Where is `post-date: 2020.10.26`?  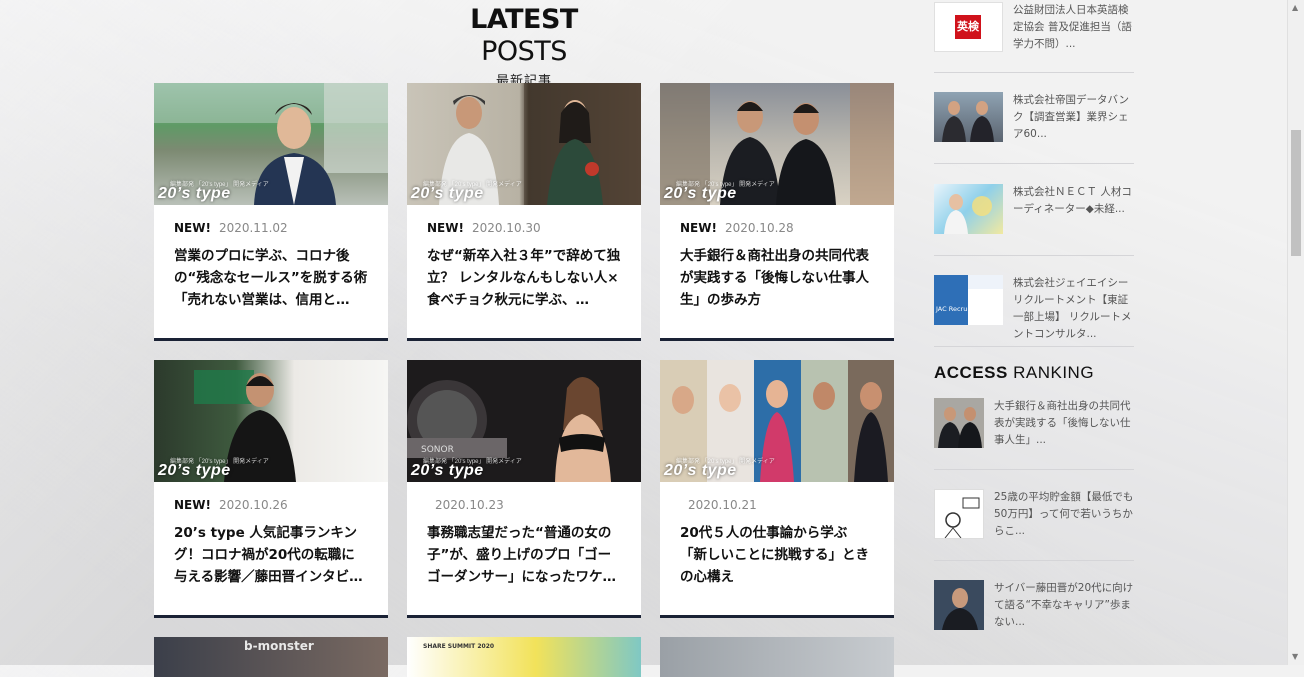
post-date: 2020.10.26 is located at coordinates (253, 505).